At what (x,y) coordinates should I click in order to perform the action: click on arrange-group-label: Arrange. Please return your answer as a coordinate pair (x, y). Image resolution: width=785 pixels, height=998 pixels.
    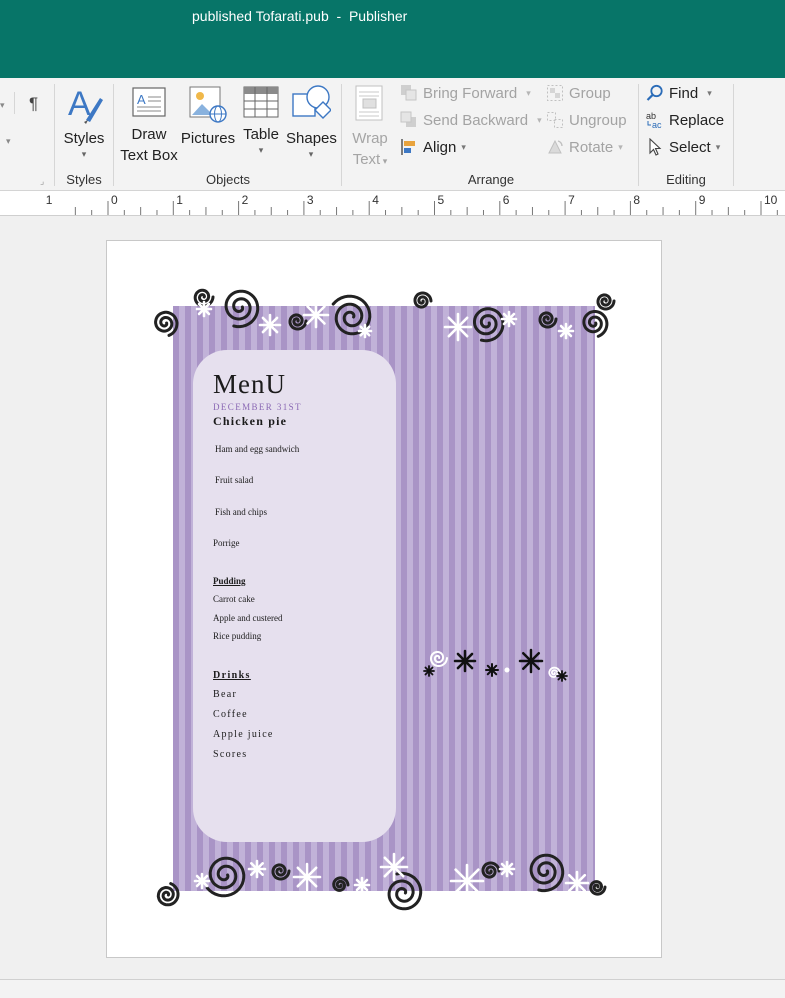
    Looking at the image, I should click on (491, 179).